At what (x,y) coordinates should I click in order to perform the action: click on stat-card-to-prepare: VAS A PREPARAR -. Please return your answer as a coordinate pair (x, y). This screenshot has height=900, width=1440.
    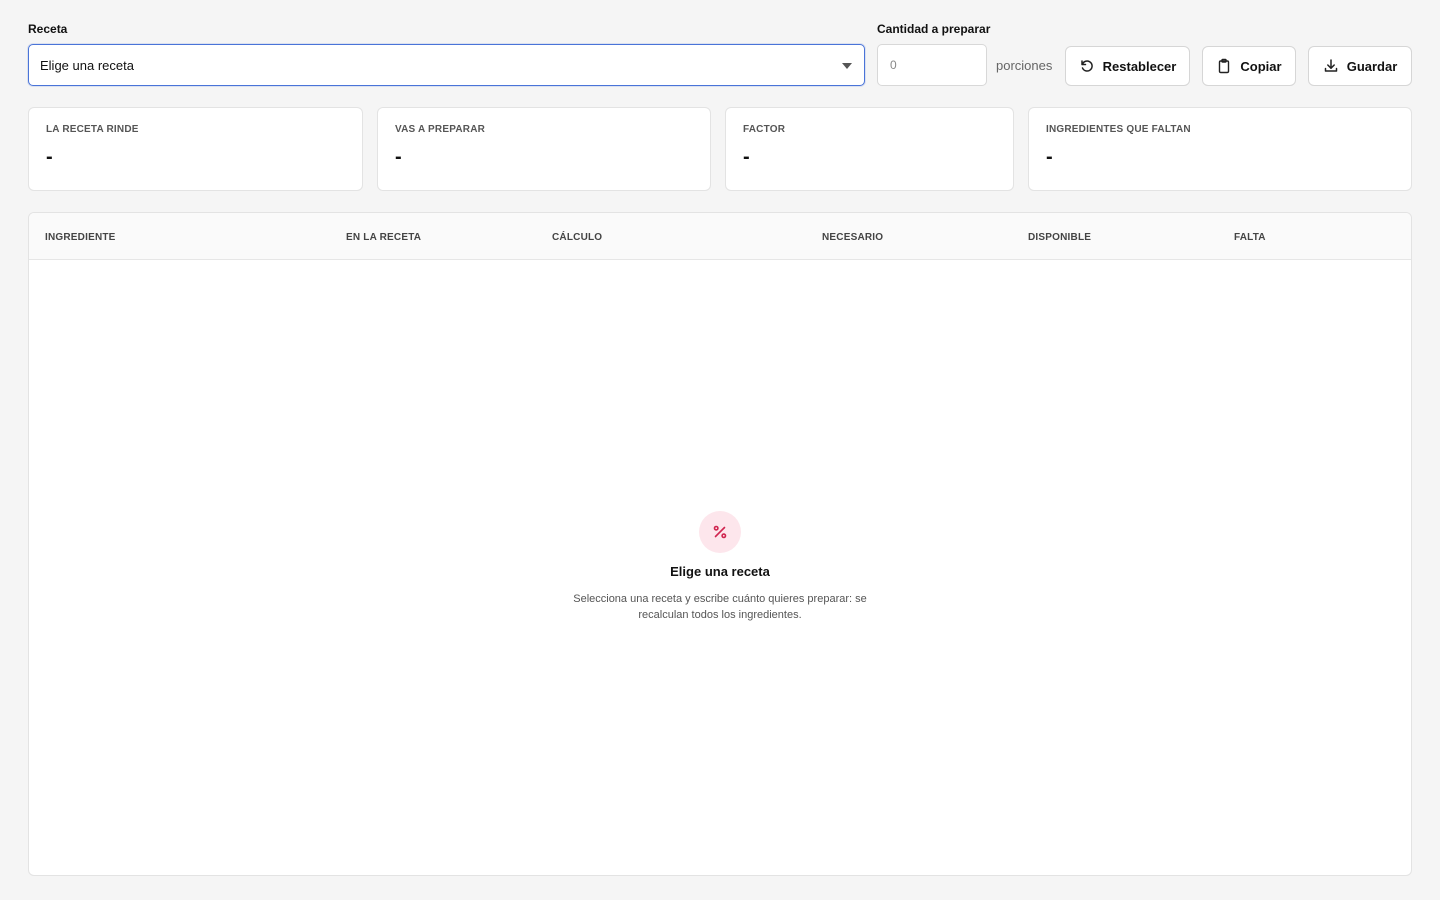
    Looking at the image, I should click on (544, 149).